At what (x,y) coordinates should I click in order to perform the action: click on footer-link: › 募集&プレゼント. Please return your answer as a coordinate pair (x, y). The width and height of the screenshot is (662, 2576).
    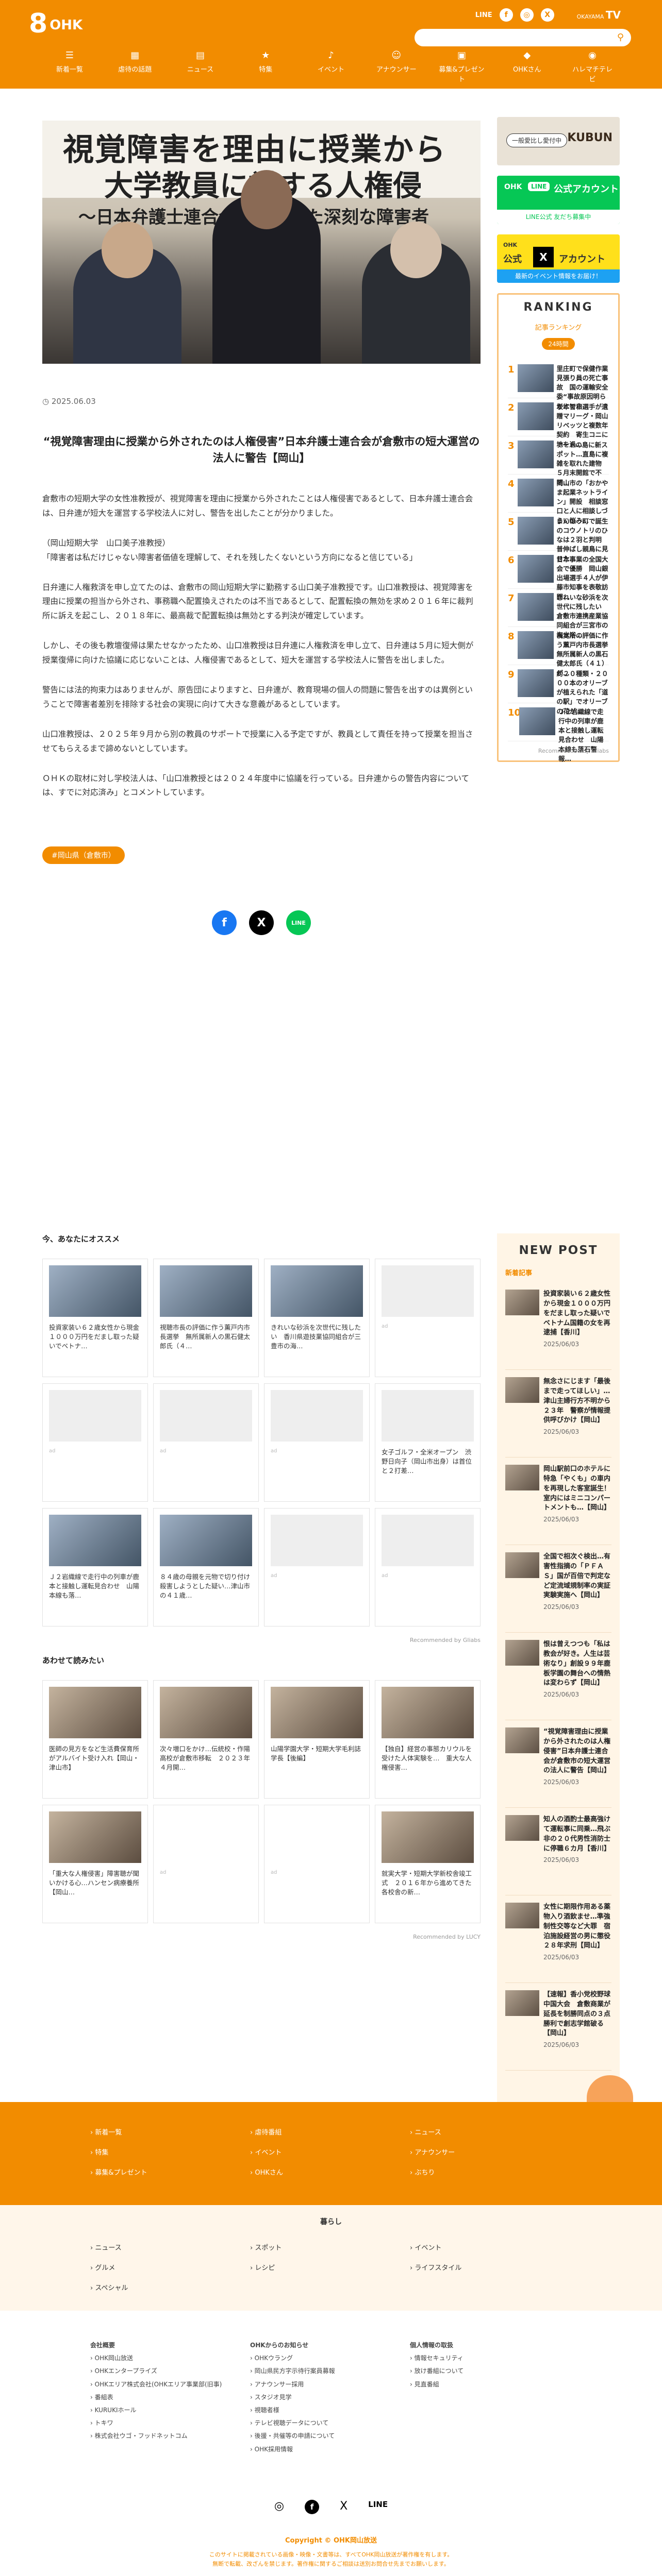
    Looking at the image, I should click on (167, 2172).